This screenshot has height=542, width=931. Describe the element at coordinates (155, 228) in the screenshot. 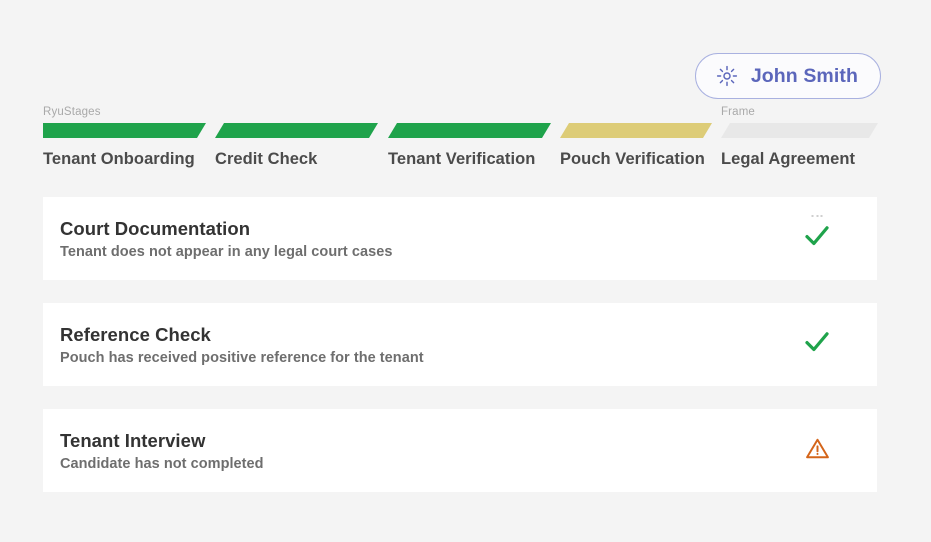

I see `check-card-title: Court Documentation` at that location.